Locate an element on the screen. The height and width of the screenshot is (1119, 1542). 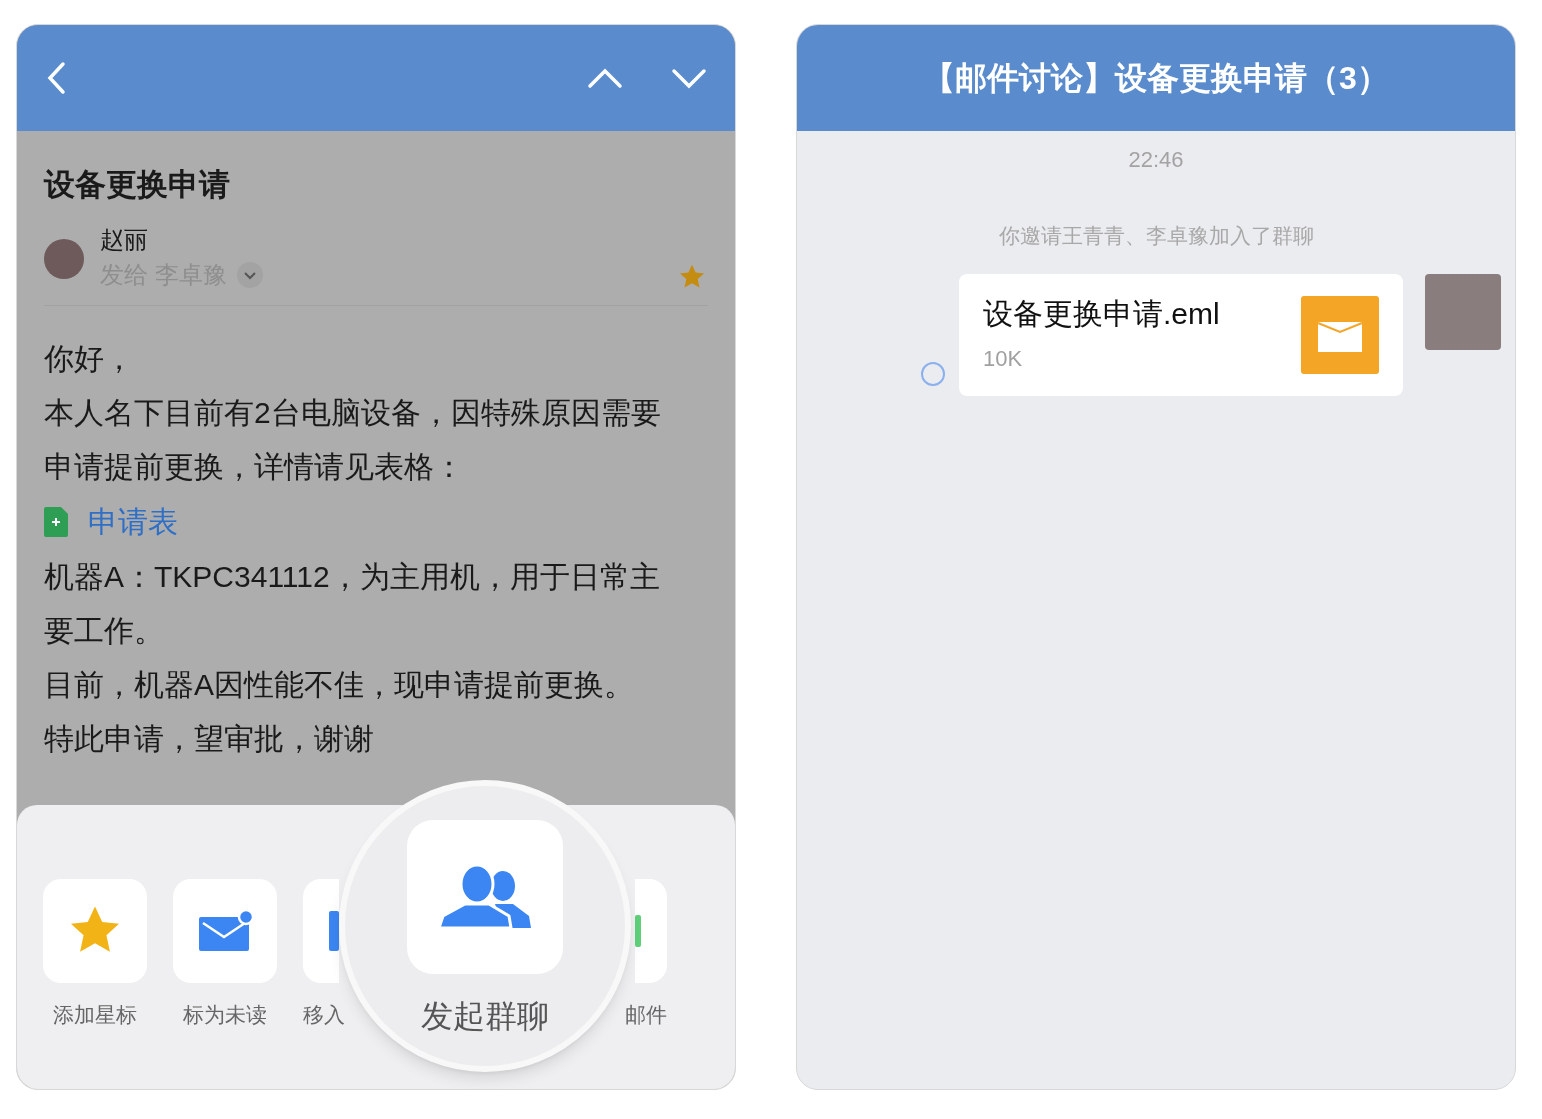
email-subject: 设备更换申请 is located at coordinates (137, 185).